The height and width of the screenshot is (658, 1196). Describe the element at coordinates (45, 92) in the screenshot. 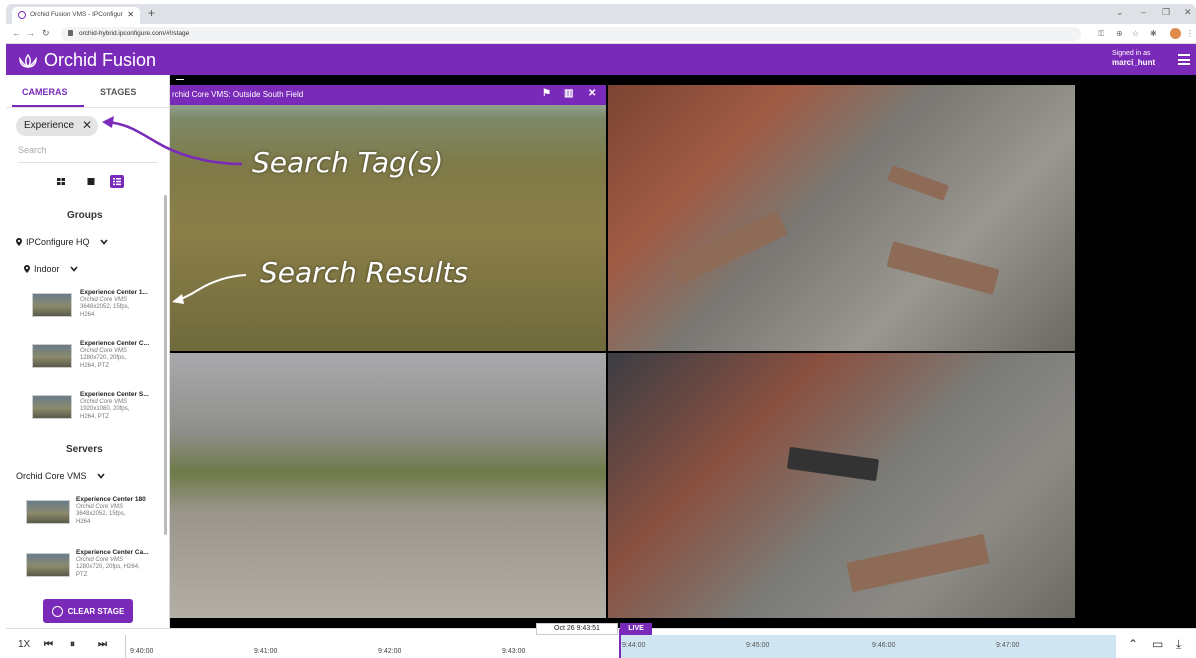

I see `tab-cameras: CAMERAS` at that location.